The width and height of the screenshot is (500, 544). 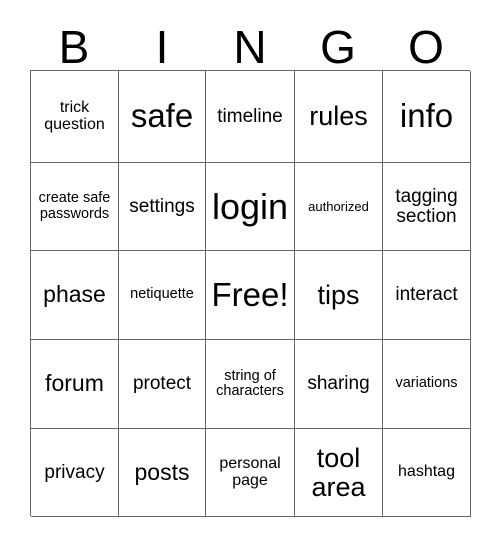 I want to click on bingo-cell-i4: protect, so click(x=162, y=384).